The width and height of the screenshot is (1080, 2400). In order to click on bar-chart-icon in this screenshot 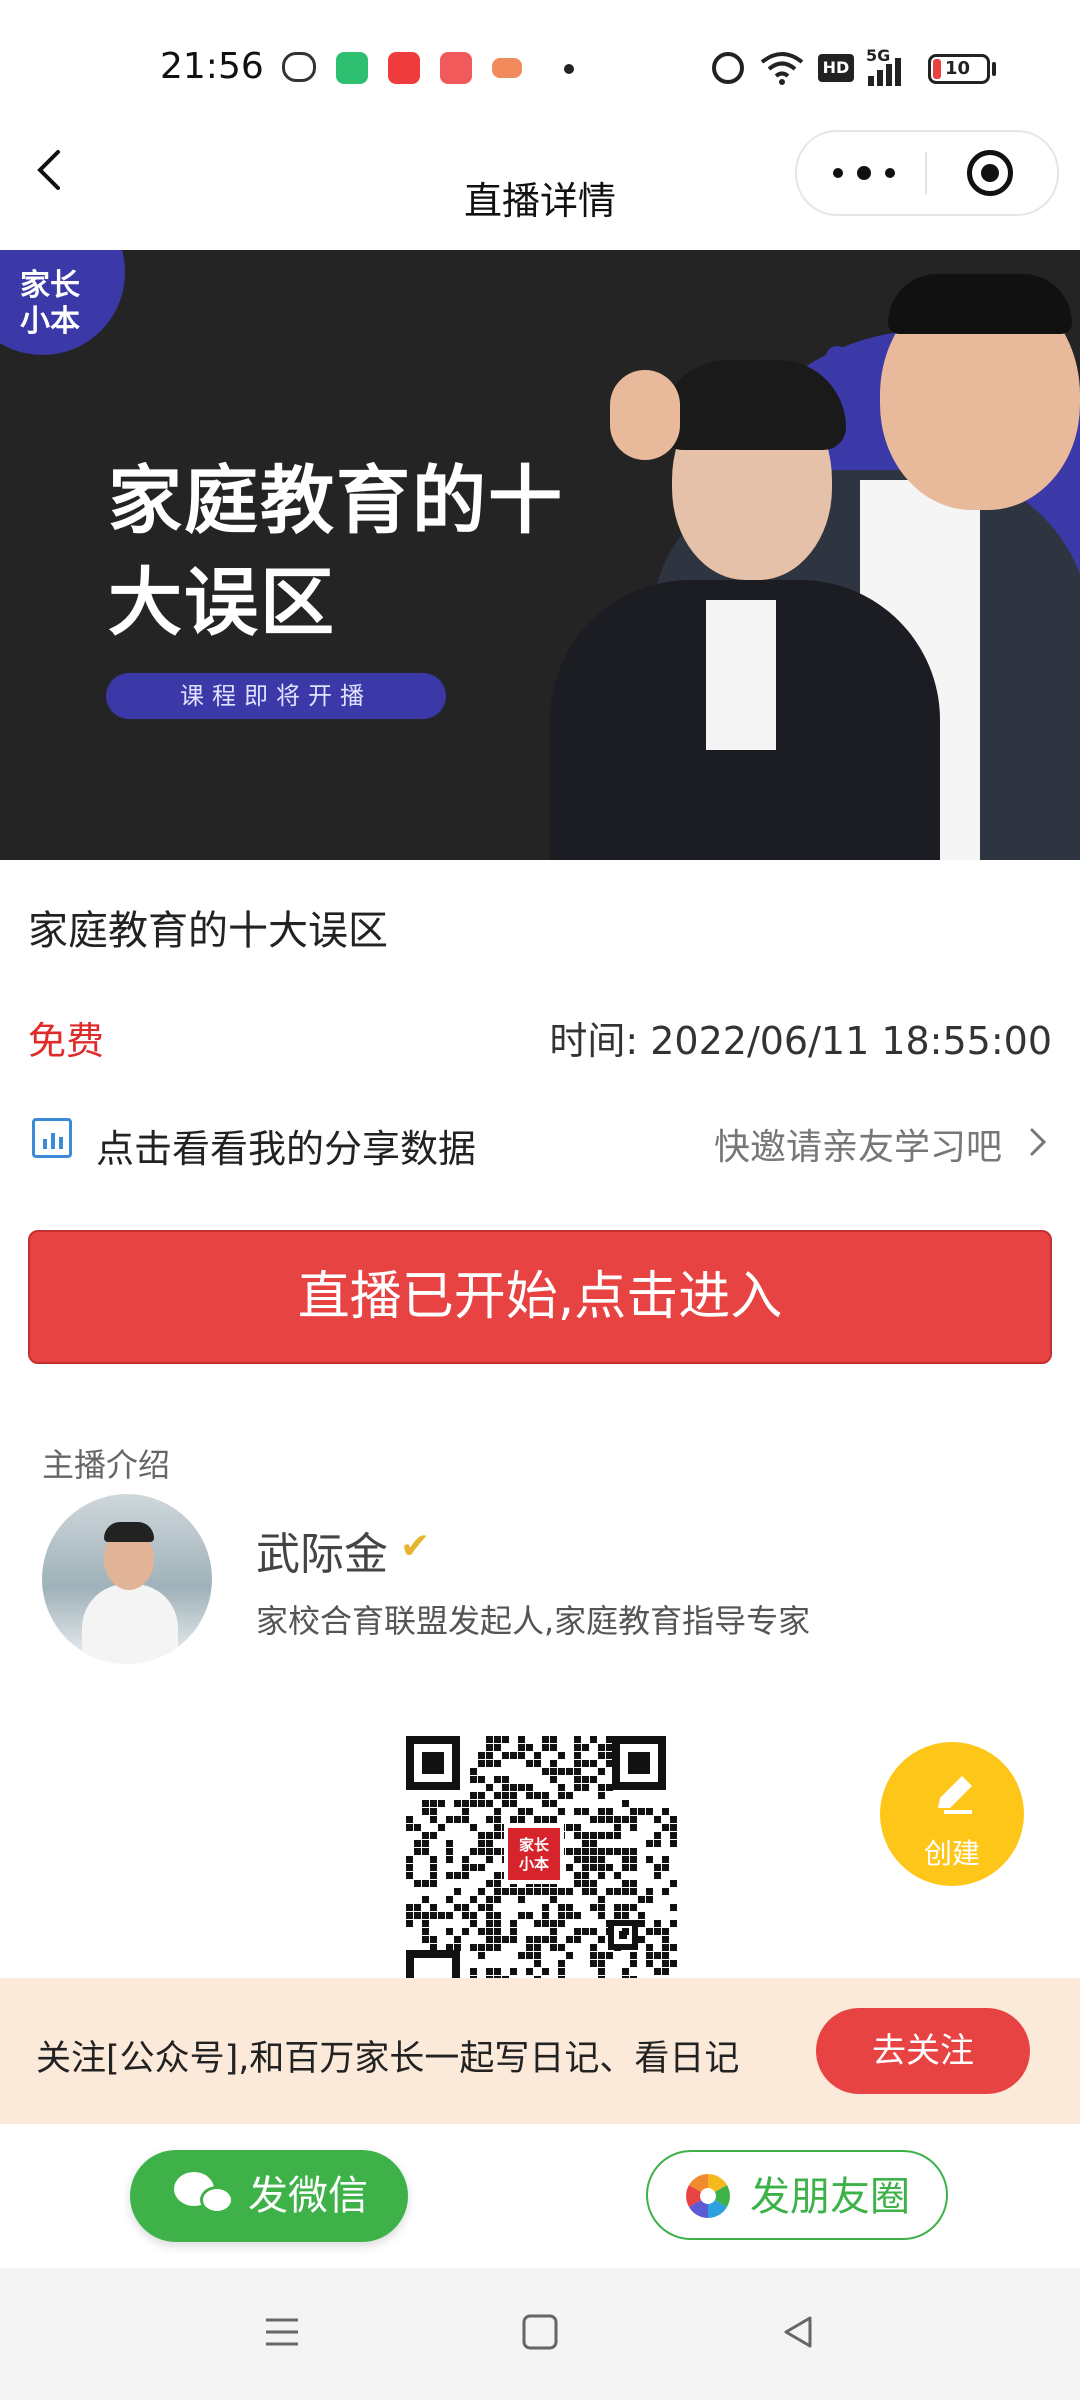, I will do `click(52, 1138)`.